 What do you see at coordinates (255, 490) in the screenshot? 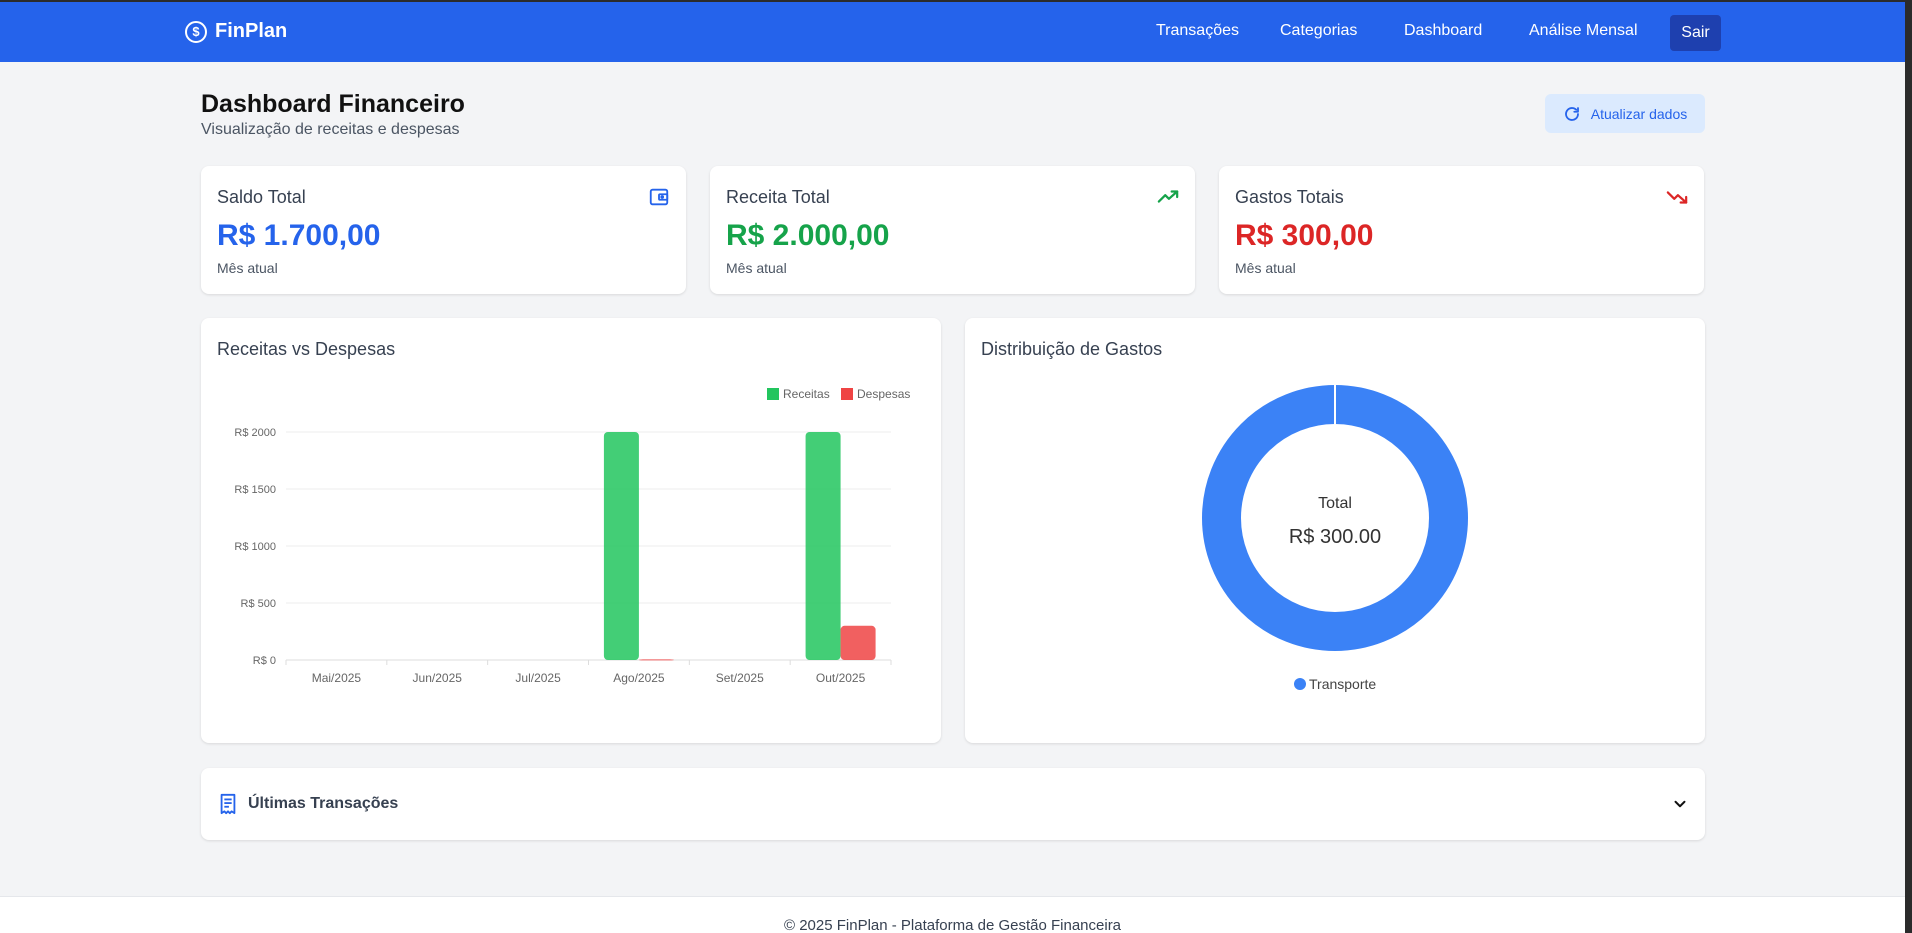
I see `y-tick-label: R$ 1500` at bounding box center [255, 490].